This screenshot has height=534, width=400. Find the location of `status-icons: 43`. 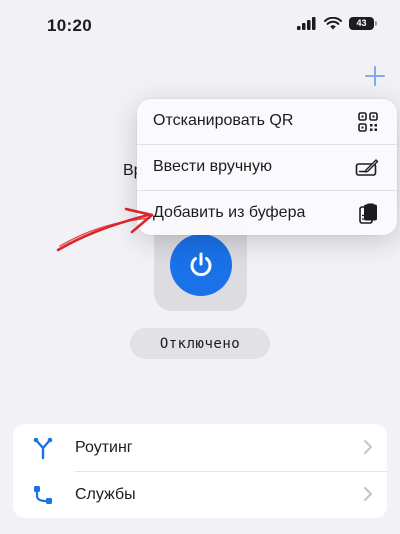

status-icons: 43 is located at coordinates (337, 23).